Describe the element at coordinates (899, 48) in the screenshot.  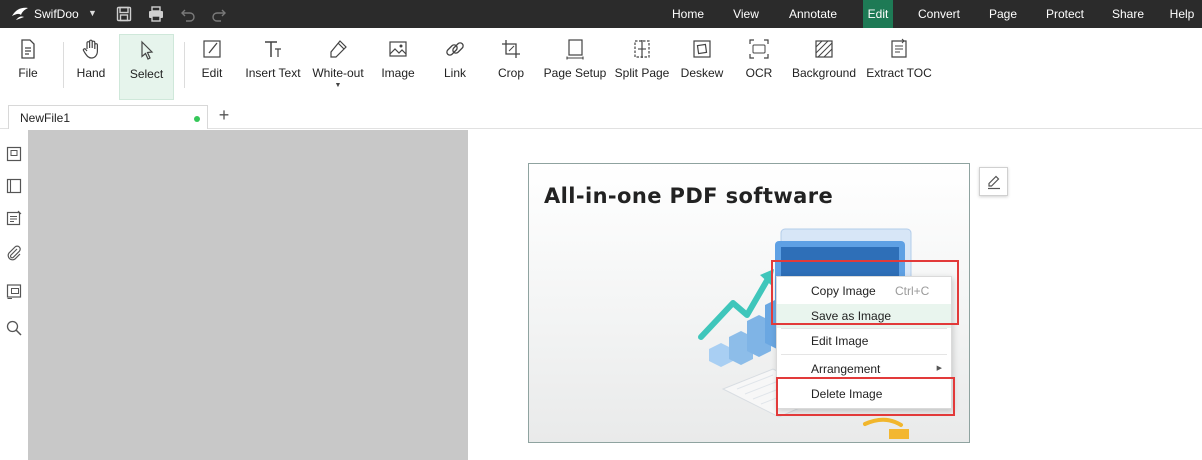
I see `extract-toc-icon` at that location.